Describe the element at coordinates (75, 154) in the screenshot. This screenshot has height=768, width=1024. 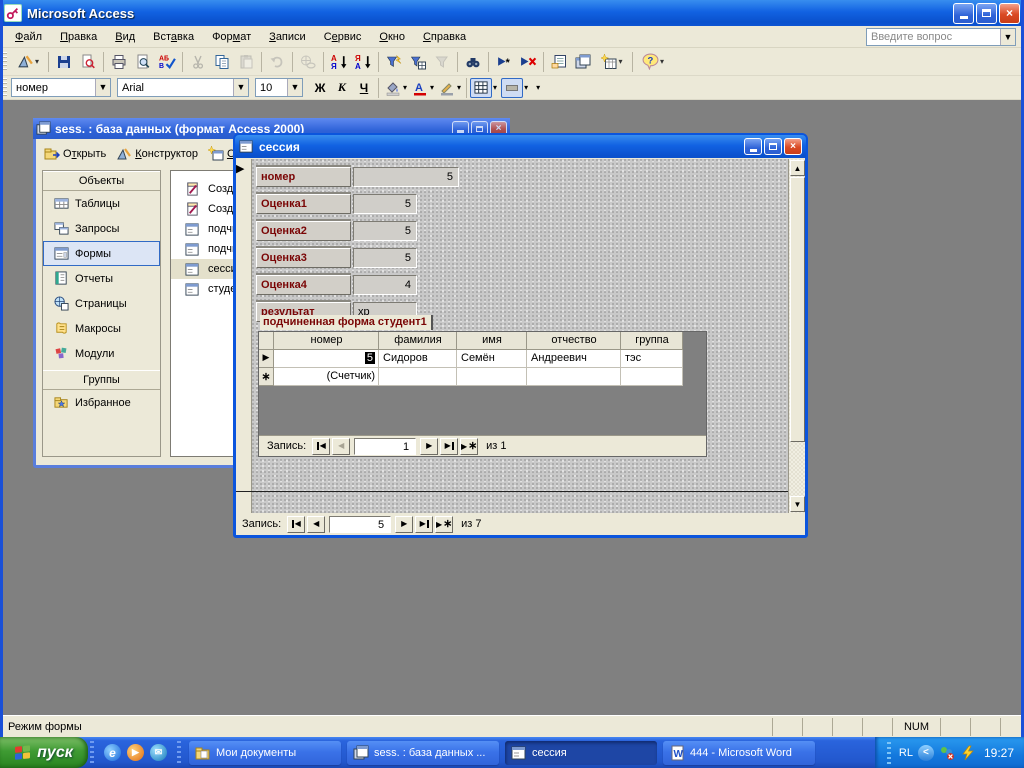
I see `open-button: Открыть` at that location.